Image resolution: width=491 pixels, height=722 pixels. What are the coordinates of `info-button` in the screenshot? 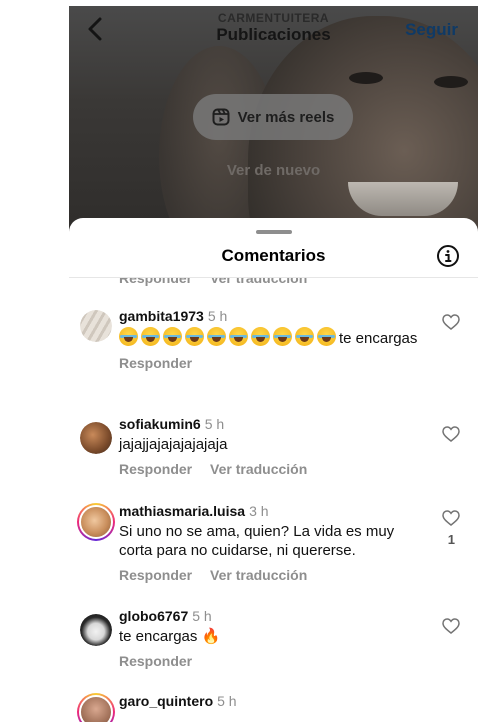 It's located at (448, 256).